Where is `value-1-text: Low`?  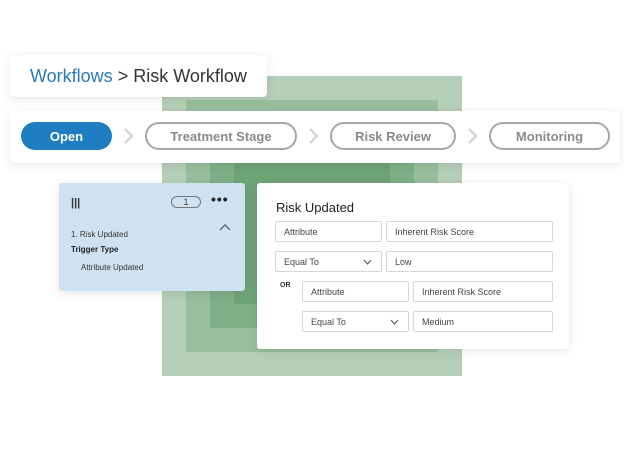 value-1-text: Low is located at coordinates (403, 261).